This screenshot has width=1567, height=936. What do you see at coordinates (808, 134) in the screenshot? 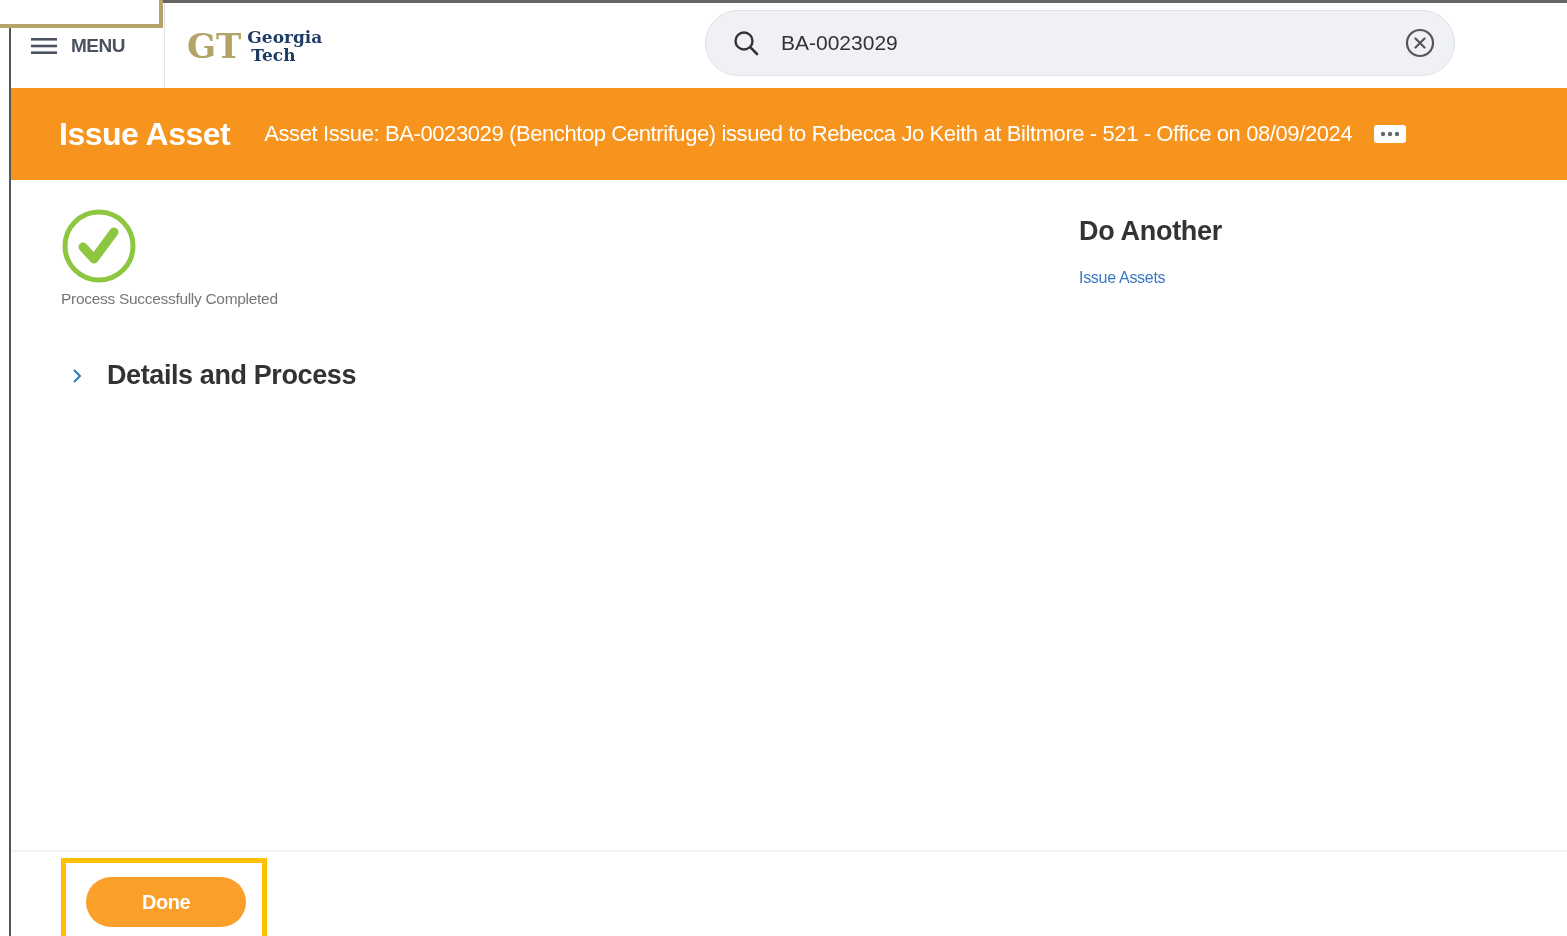
I see `page-subtitle: Asset Issue: BA-0023029 (Benchtop Centrifuge) issued to Rebecca Jo Keith at Biltmore - 521 - Office on 08/09/2024` at bounding box center [808, 134].